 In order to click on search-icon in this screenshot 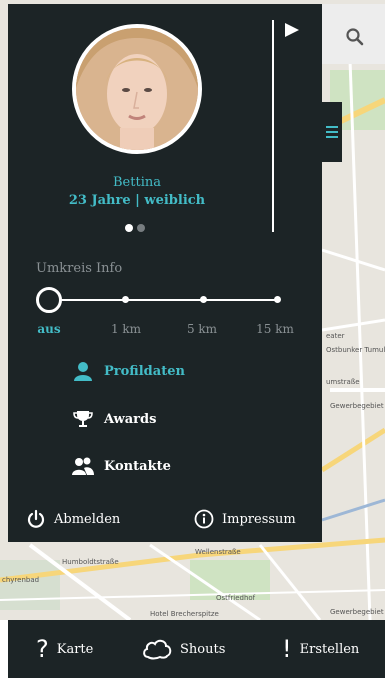, I will do `click(355, 37)`.